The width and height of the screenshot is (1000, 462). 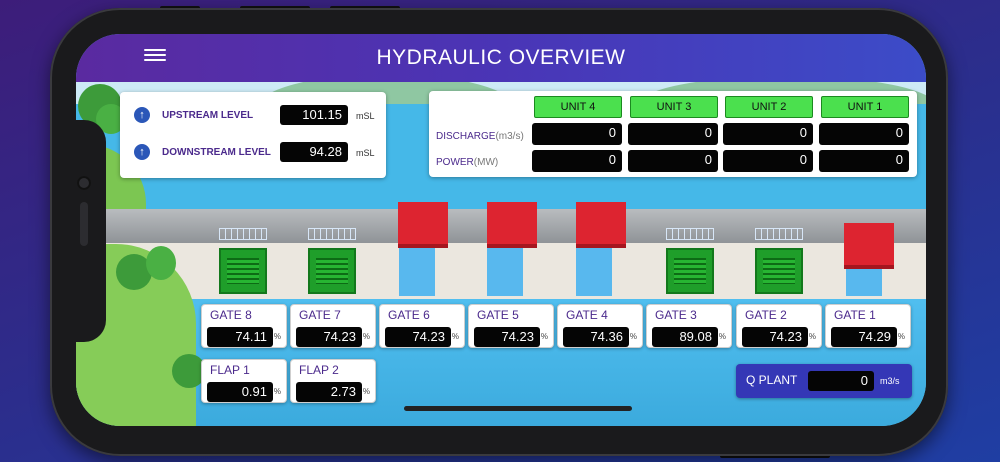 I want to click on gate-8-open-indicator, so click(x=243, y=271).